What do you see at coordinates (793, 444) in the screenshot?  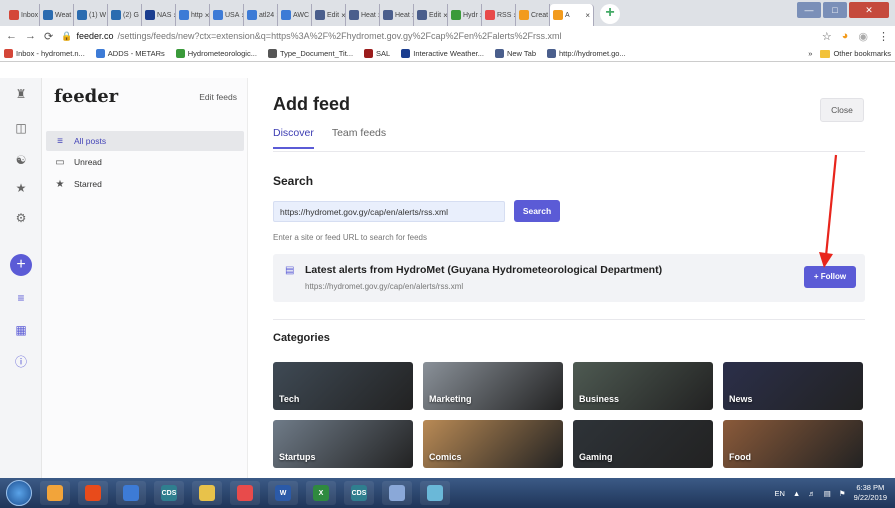 I see `category-food: Food` at bounding box center [793, 444].